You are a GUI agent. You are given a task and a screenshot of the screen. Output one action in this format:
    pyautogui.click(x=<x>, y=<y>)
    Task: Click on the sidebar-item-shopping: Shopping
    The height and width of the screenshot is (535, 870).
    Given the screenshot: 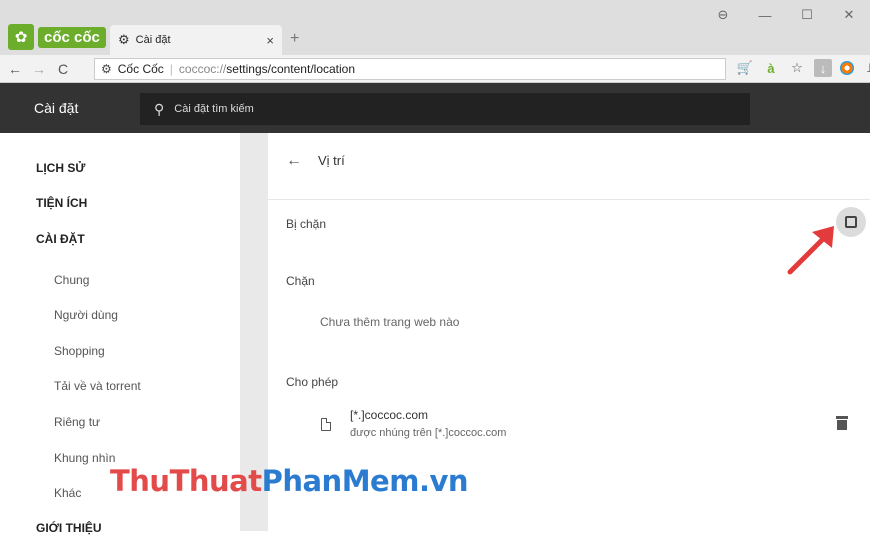 What is the action you would take?
    pyautogui.click(x=79, y=351)
    